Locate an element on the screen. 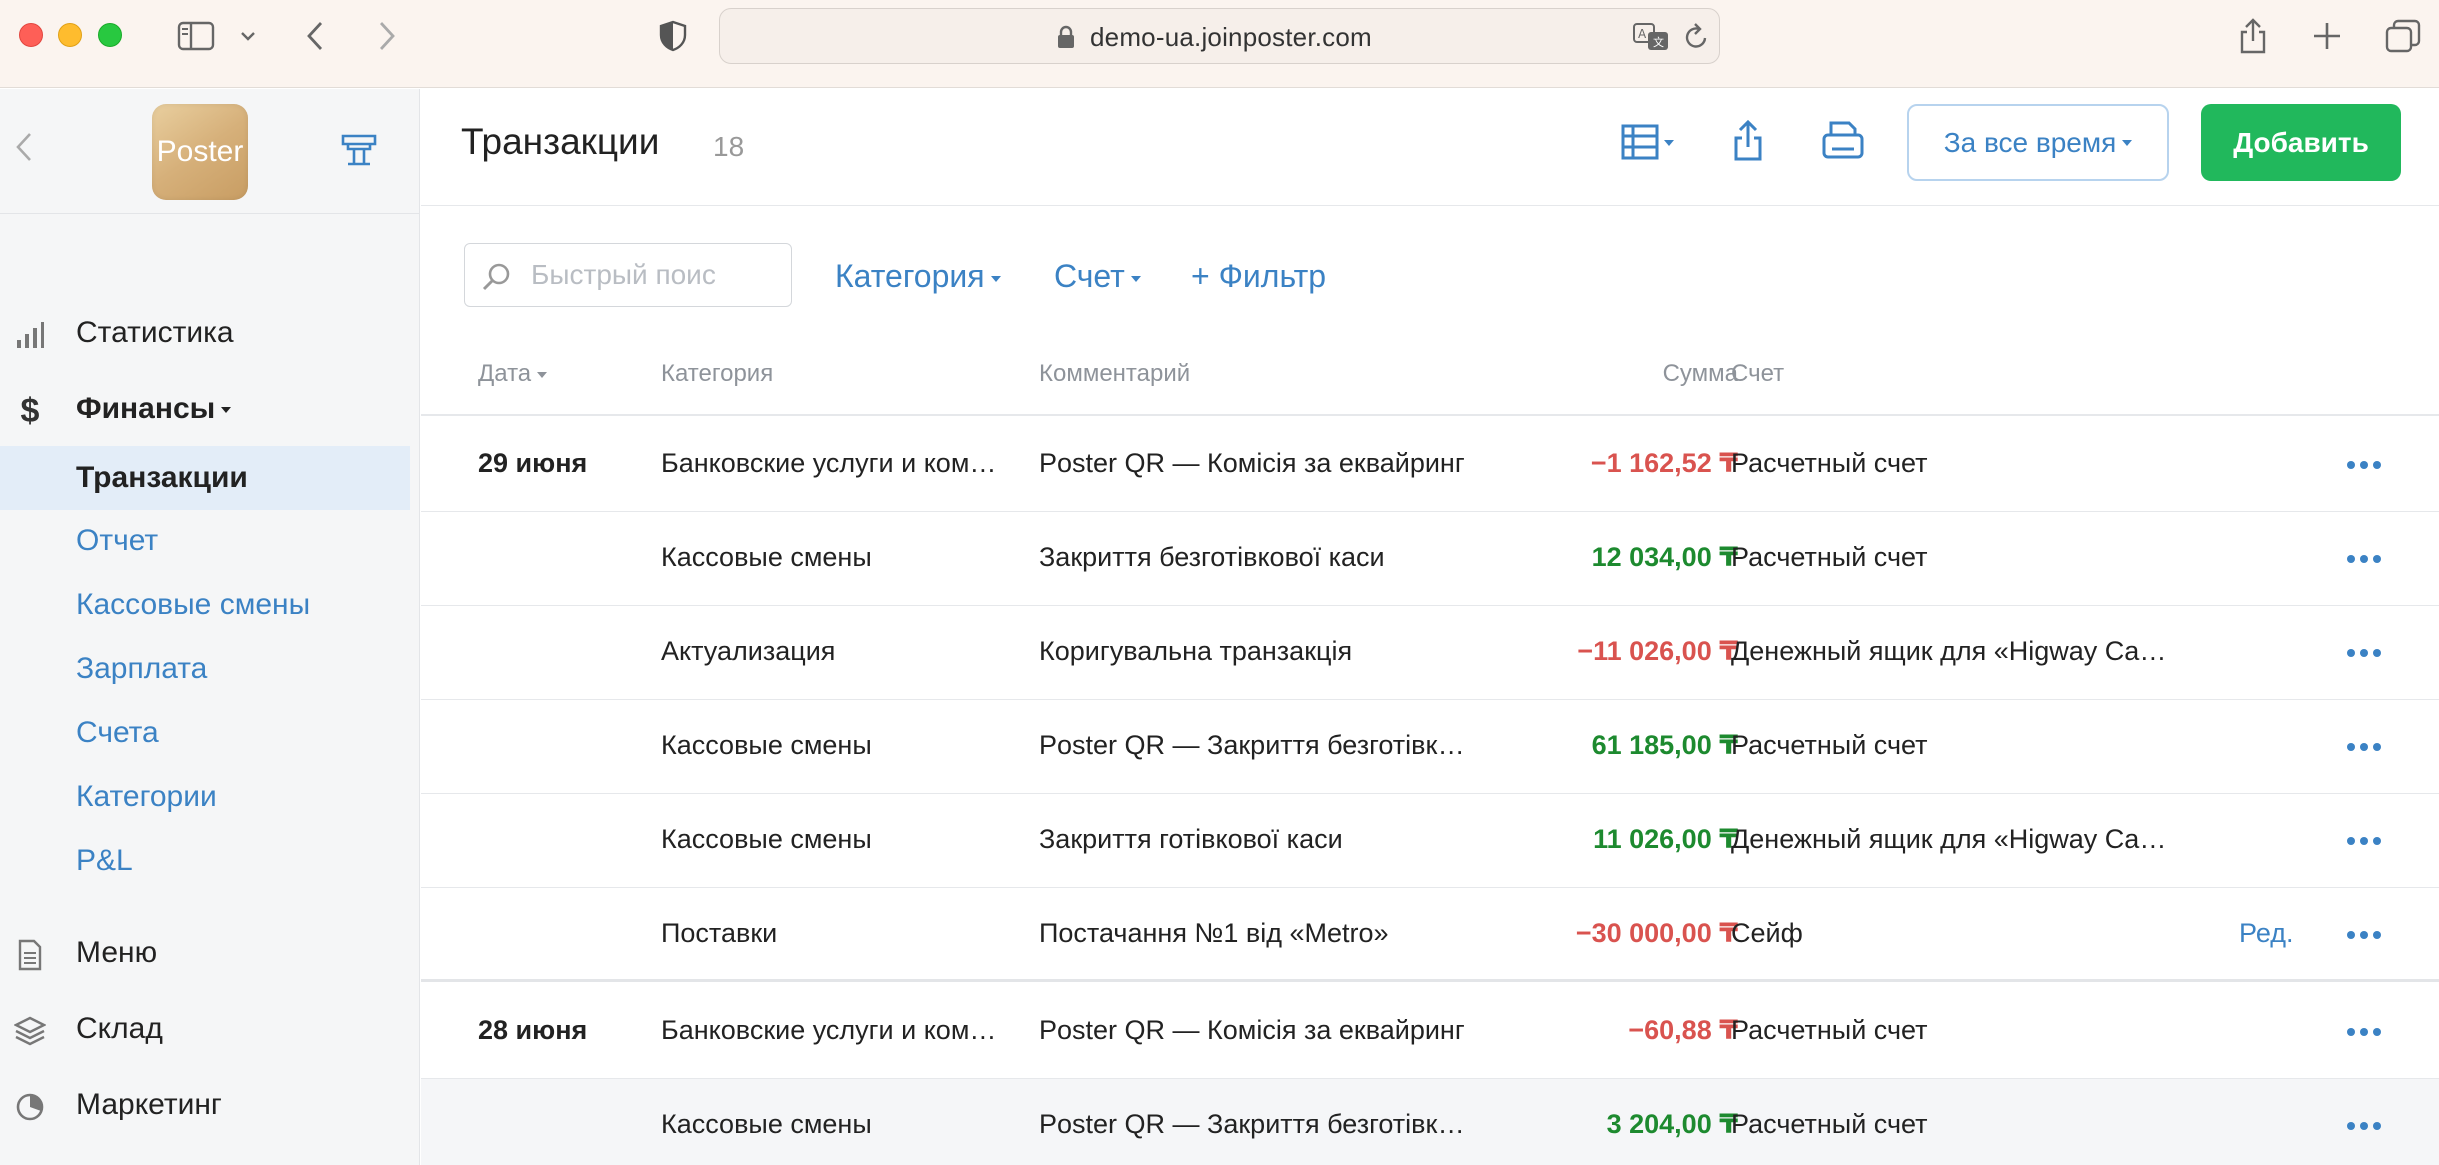  nav-menu: Меню is located at coordinates (209, 953).